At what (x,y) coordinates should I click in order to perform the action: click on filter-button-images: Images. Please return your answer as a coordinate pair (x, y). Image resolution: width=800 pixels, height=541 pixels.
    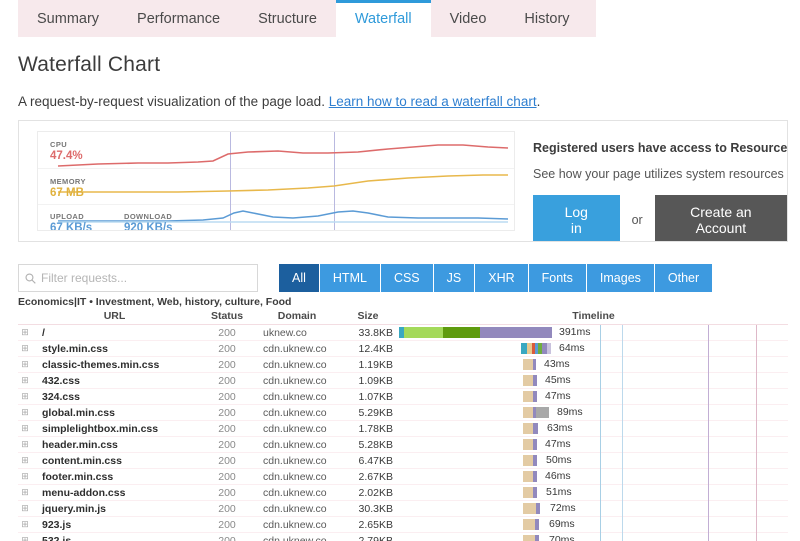
    Looking at the image, I should click on (620, 278).